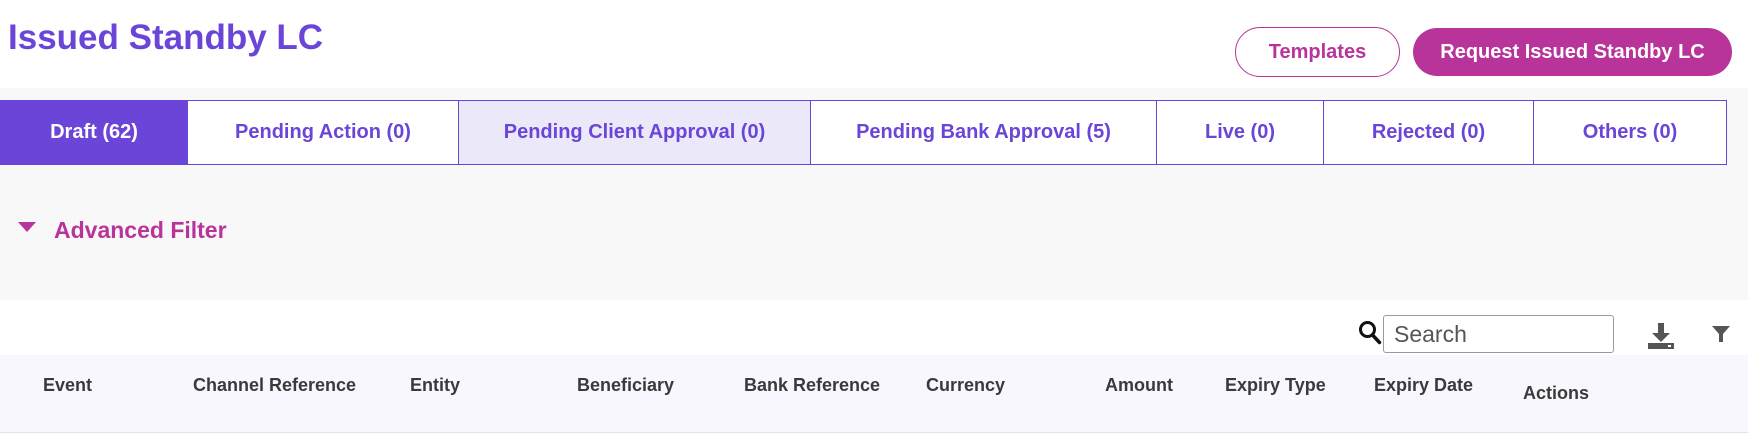 Image resolution: width=1748 pixels, height=437 pixels. I want to click on tab-pending-action: Pending Action (0), so click(323, 132).